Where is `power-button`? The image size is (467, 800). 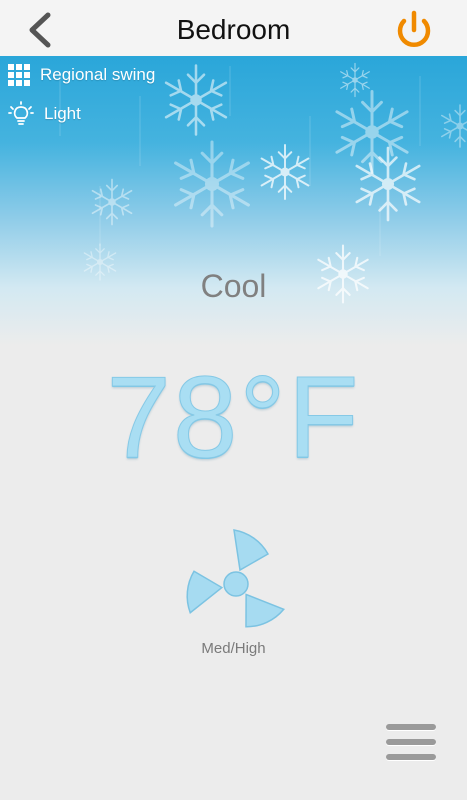
power-button is located at coordinates (414, 30).